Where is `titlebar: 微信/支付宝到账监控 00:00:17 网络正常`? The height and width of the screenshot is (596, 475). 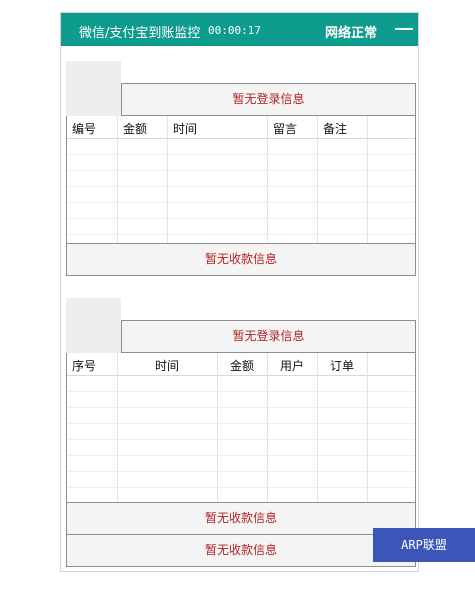 titlebar: 微信/支付宝到账监控 00:00:17 网络正常 is located at coordinates (239, 29).